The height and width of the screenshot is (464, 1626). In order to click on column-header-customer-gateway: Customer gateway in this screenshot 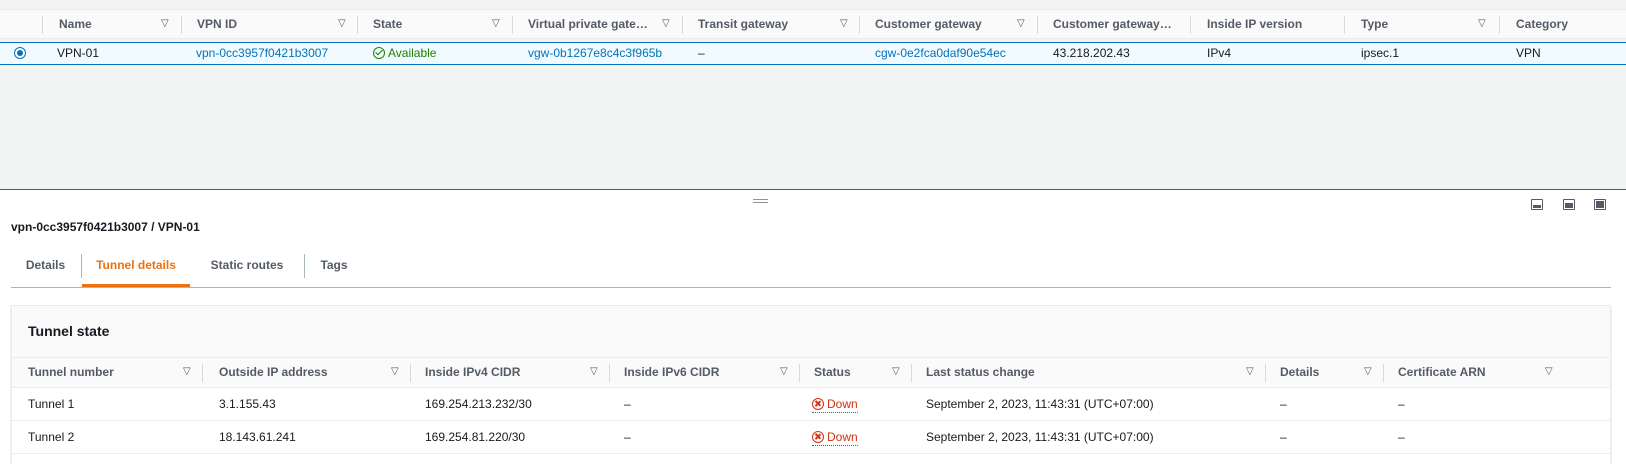, I will do `click(940, 25)`.